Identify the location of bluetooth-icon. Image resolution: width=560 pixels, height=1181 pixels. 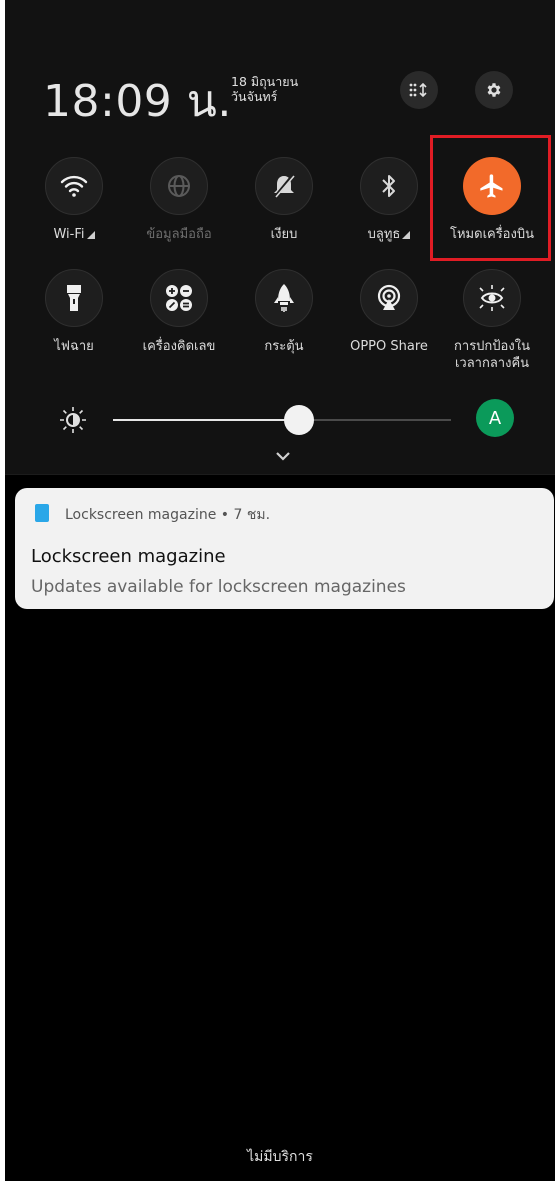
(388, 186).